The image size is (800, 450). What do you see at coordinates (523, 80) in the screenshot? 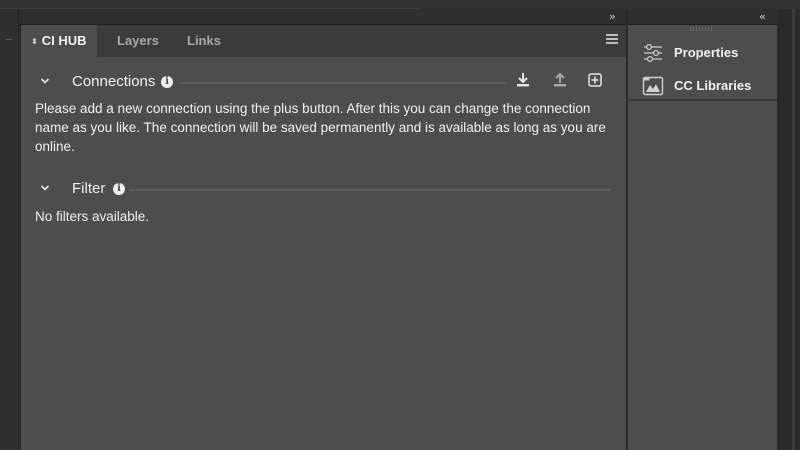
I see `download-icon` at bounding box center [523, 80].